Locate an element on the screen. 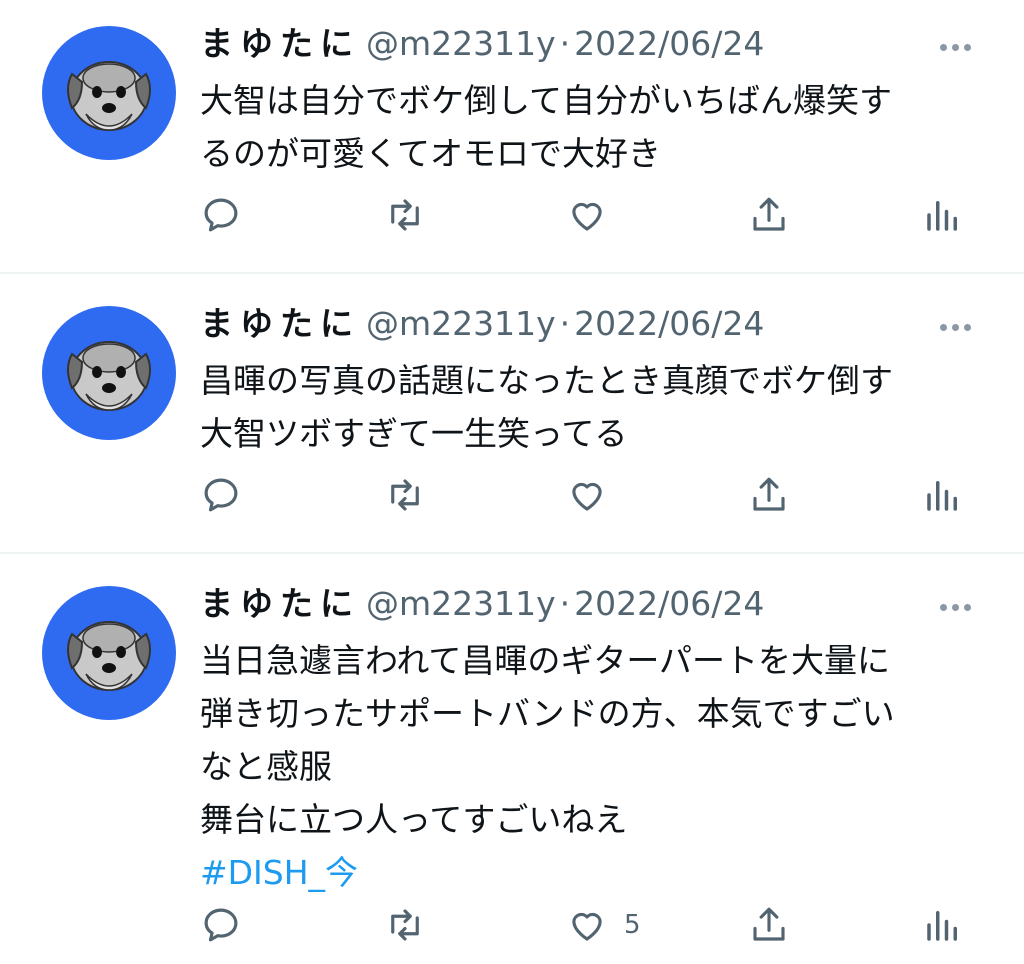 This screenshot has height=964, width=1024. tweet-text-line: 大智ツボすぎて一生笑ってる is located at coordinates (414, 433).